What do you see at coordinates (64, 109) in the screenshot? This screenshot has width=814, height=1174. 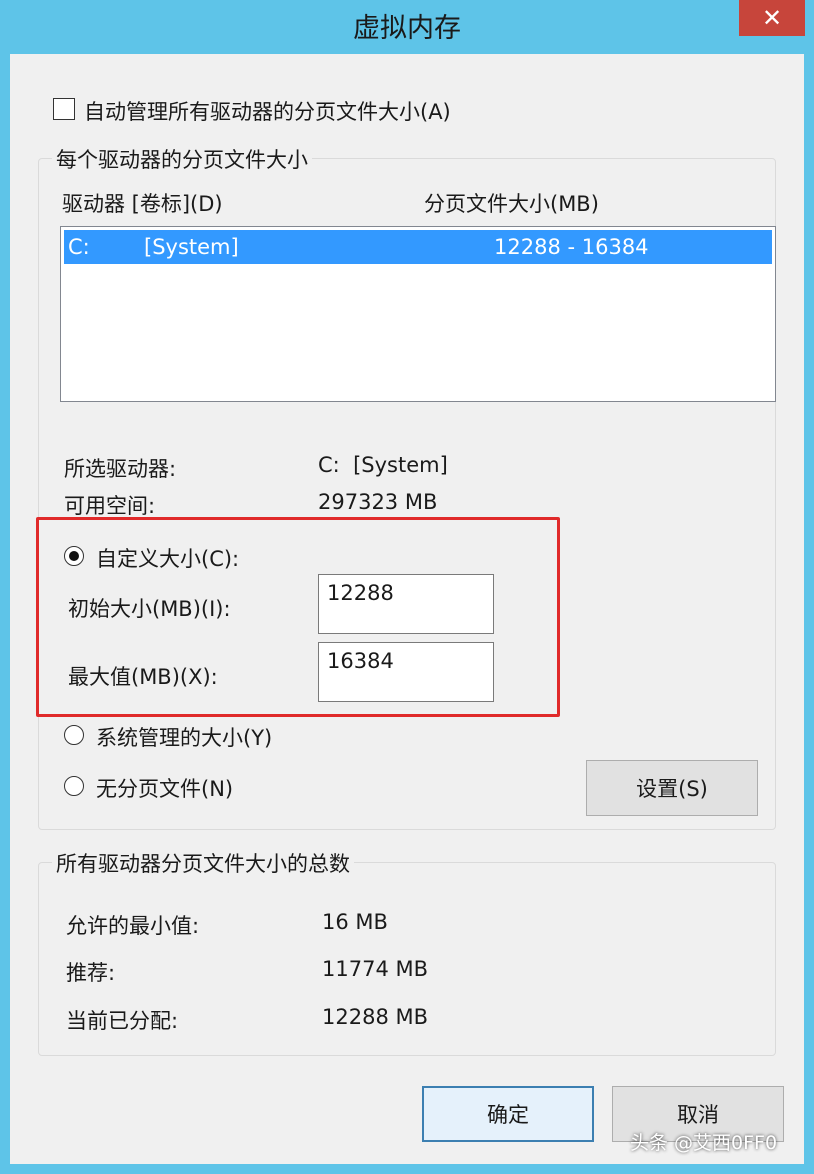 I see `auto-manage-checkbox` at bounding box center [64, 109].